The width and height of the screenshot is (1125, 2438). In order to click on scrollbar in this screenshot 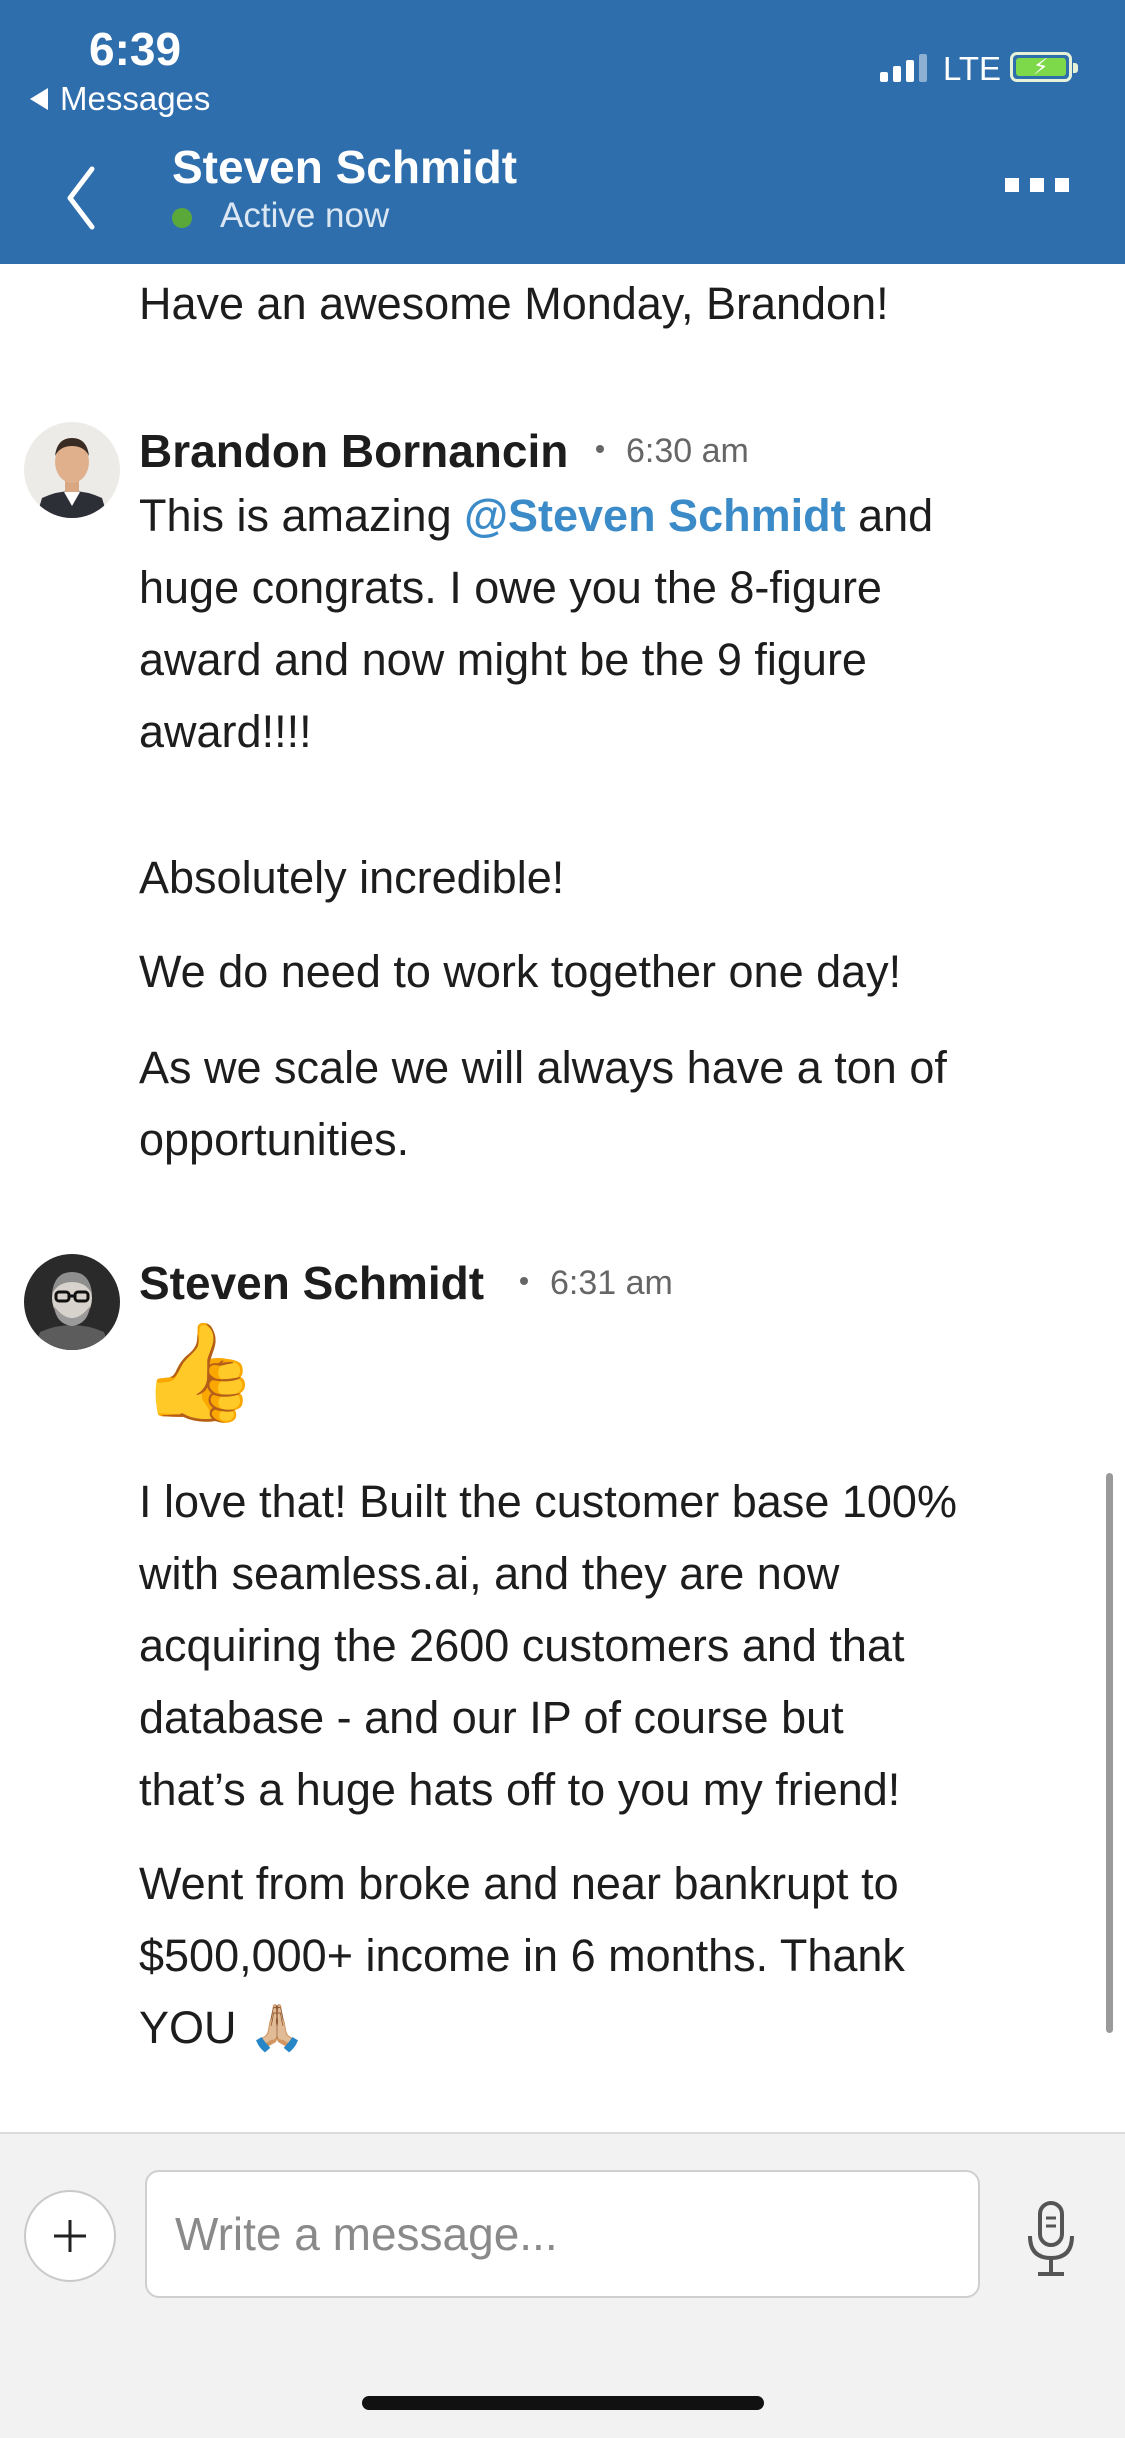, I will do `click(1109, 1753)`.